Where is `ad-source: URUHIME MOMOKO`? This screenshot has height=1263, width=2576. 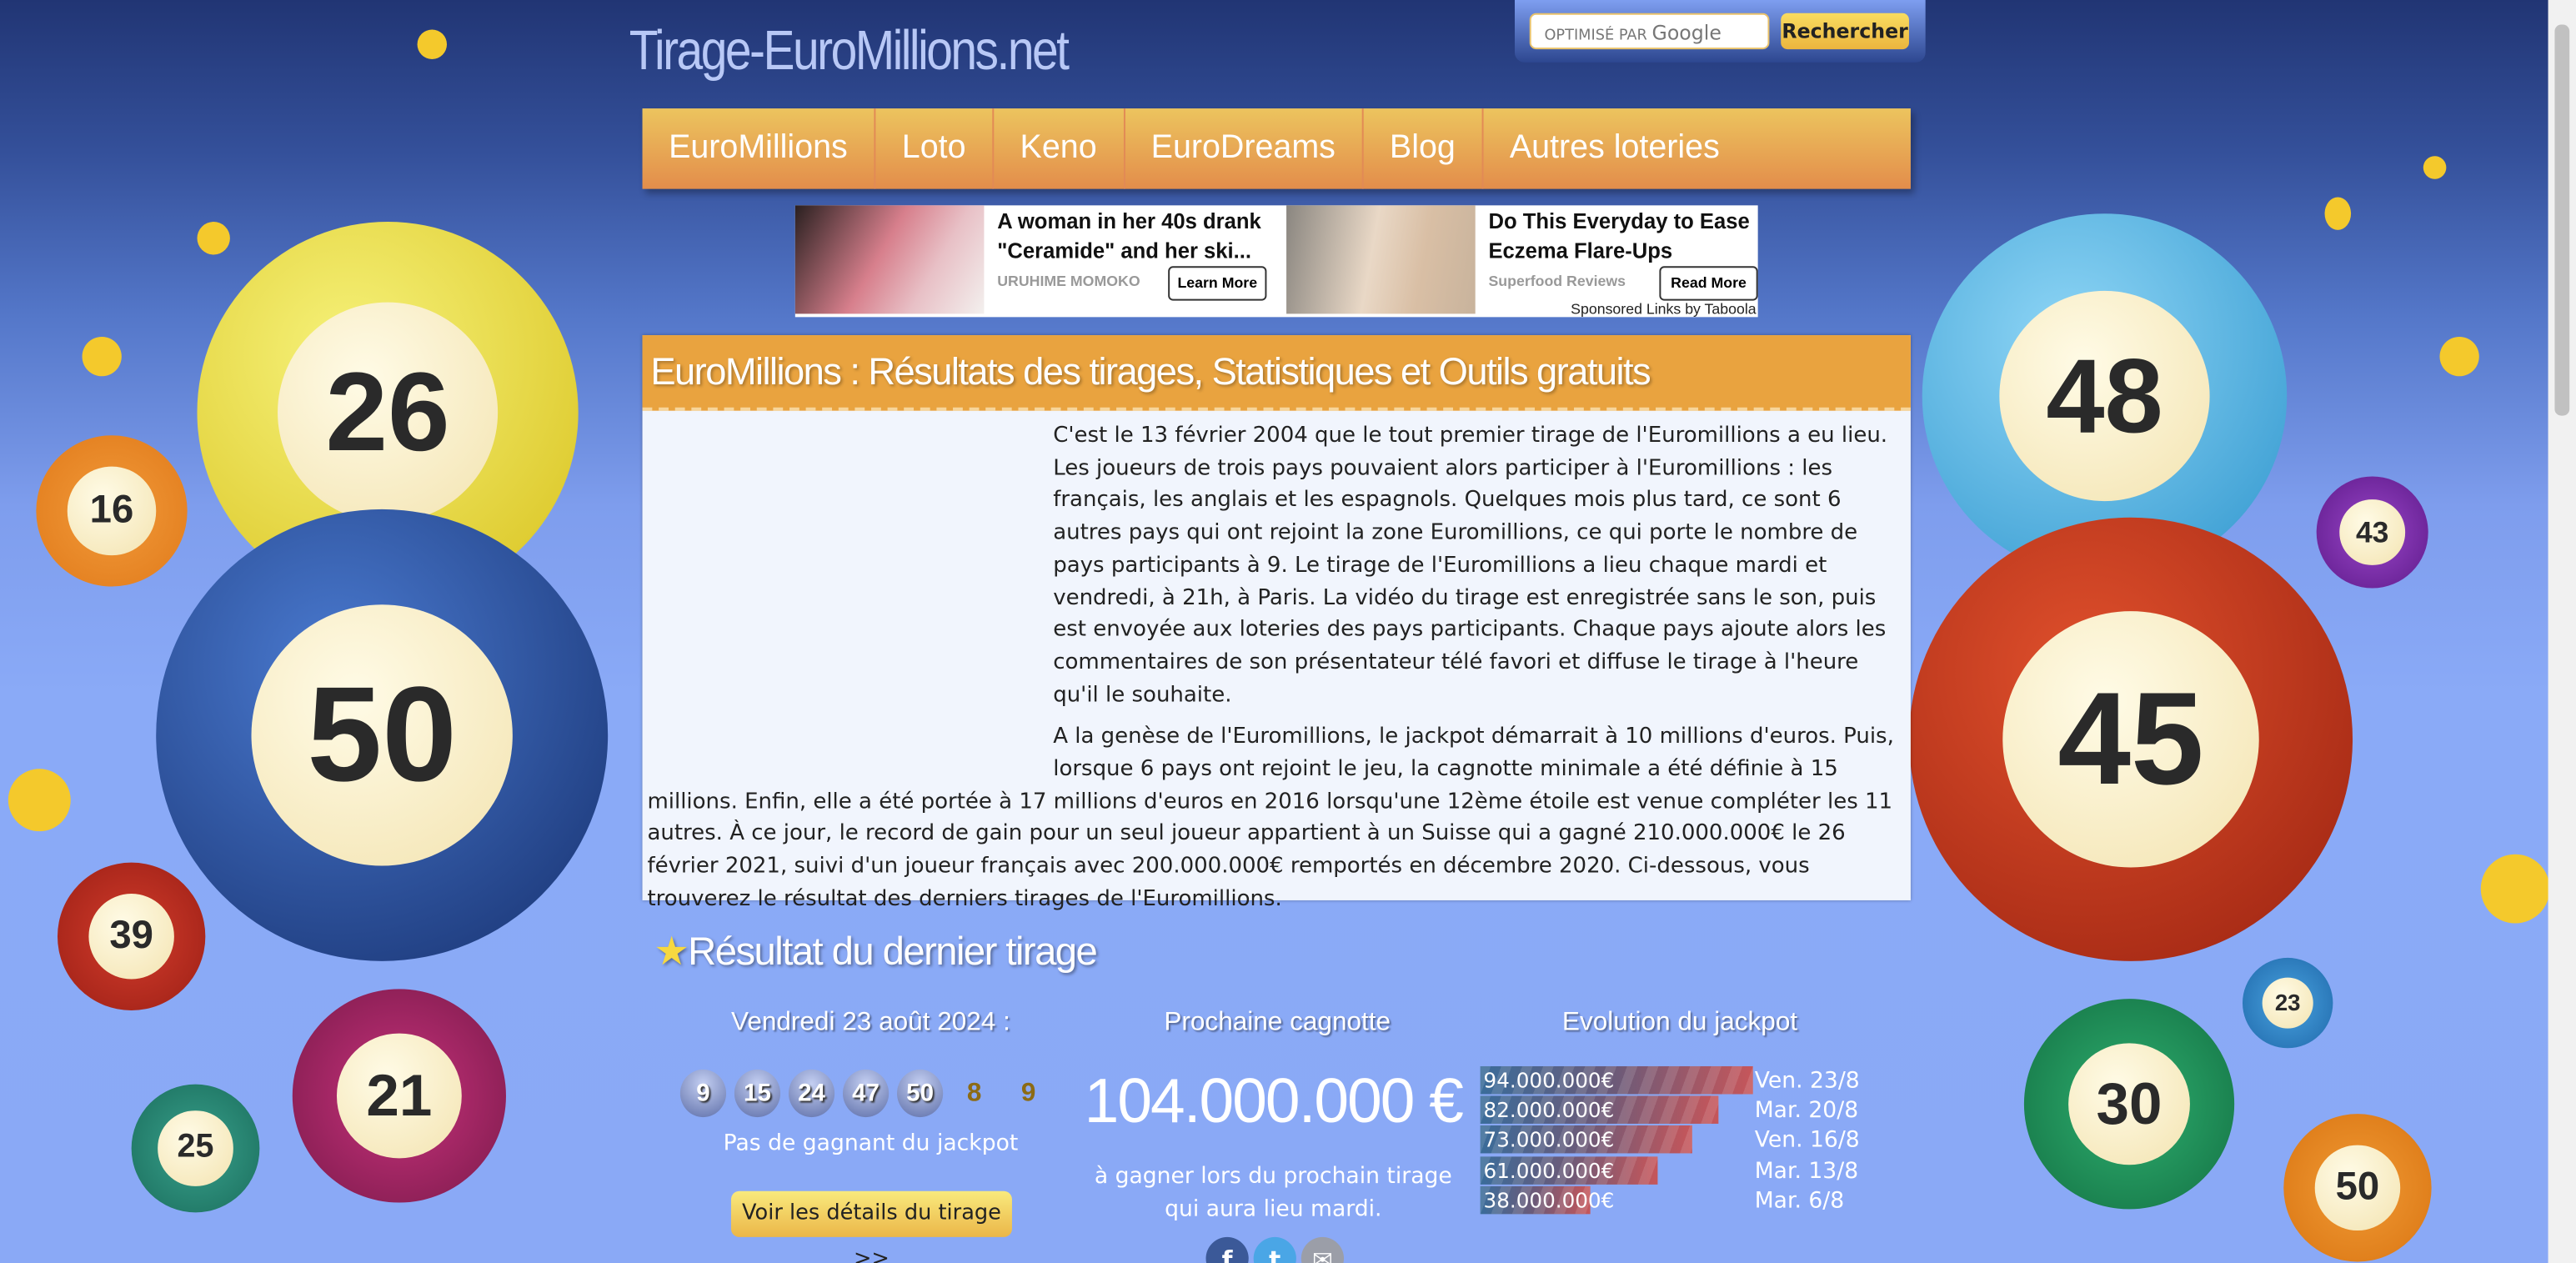 ad-source: URUHIME MOMOKO is located at coordinates (1068, 281).